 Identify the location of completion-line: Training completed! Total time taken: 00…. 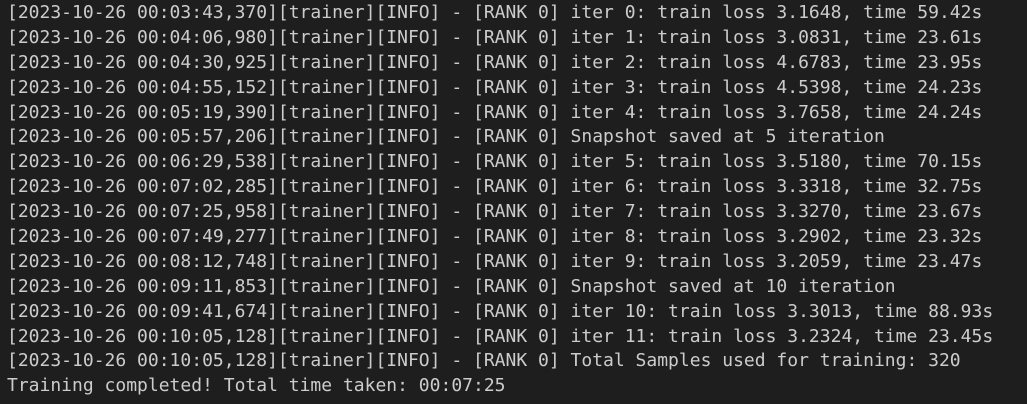
(256, 386).